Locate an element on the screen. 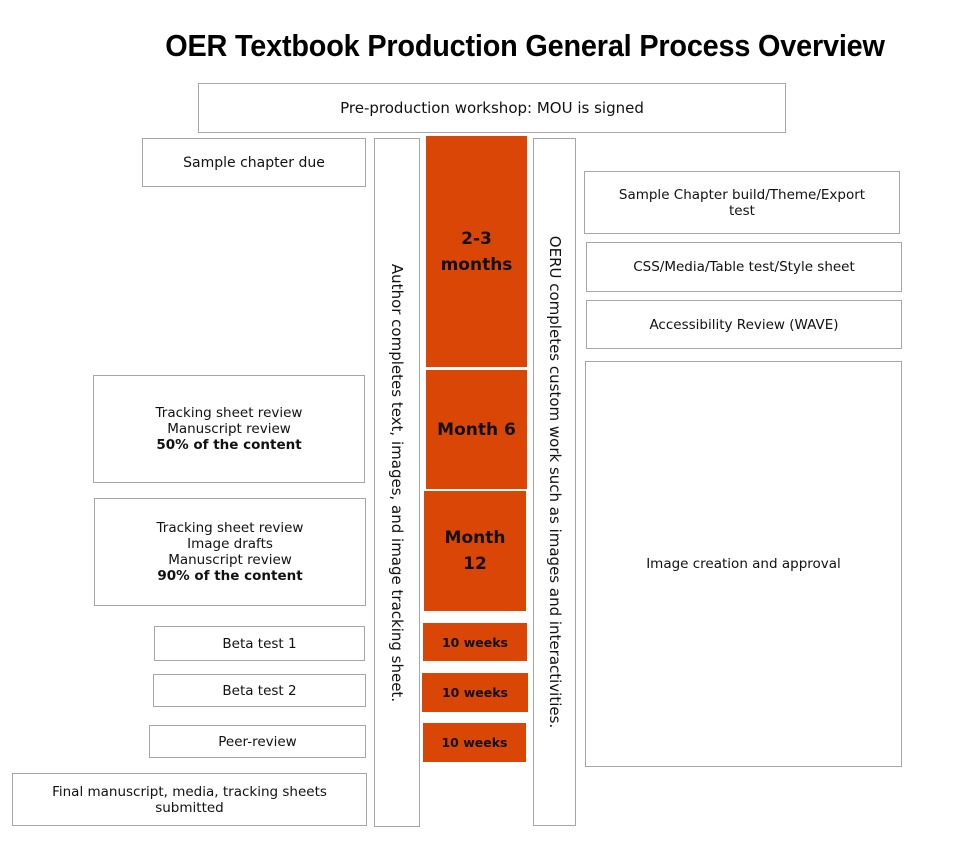 This screenshot has width=962, height=854. task-label: Accessibility Review (WAVE) is located at coordinates (744, 324).